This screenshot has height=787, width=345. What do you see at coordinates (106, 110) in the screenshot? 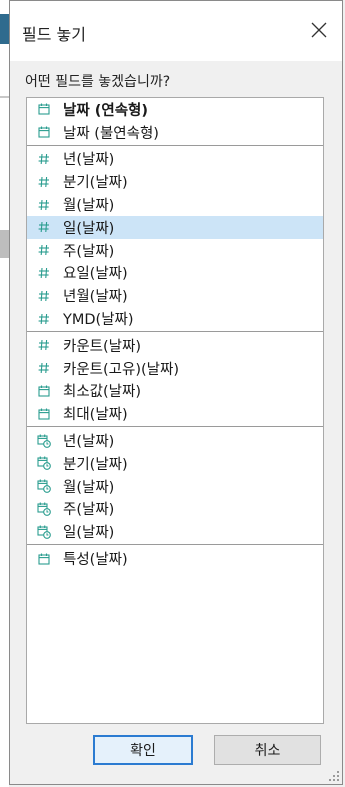
I see `field-option-label: 날짜 (연속형)` at bounding box center [106, 110].